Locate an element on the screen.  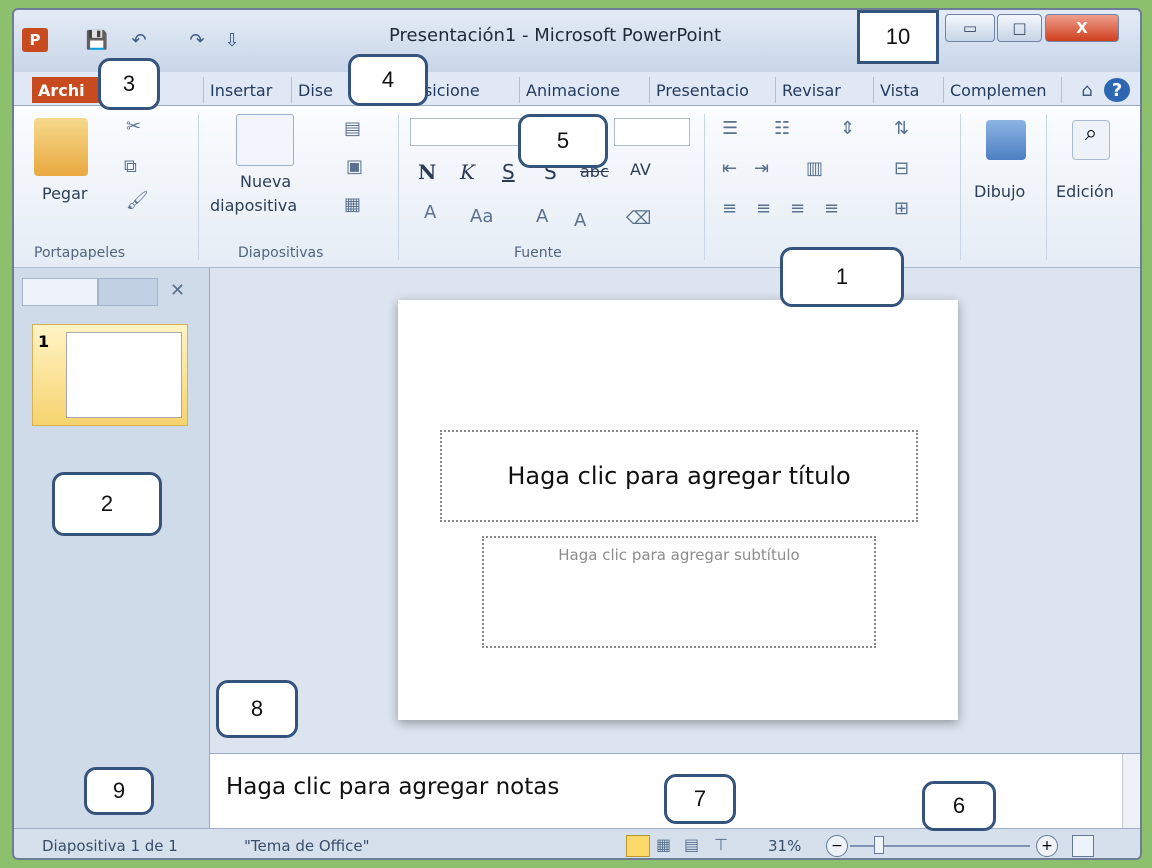
outline-tab is located at coordinates (128, 292).